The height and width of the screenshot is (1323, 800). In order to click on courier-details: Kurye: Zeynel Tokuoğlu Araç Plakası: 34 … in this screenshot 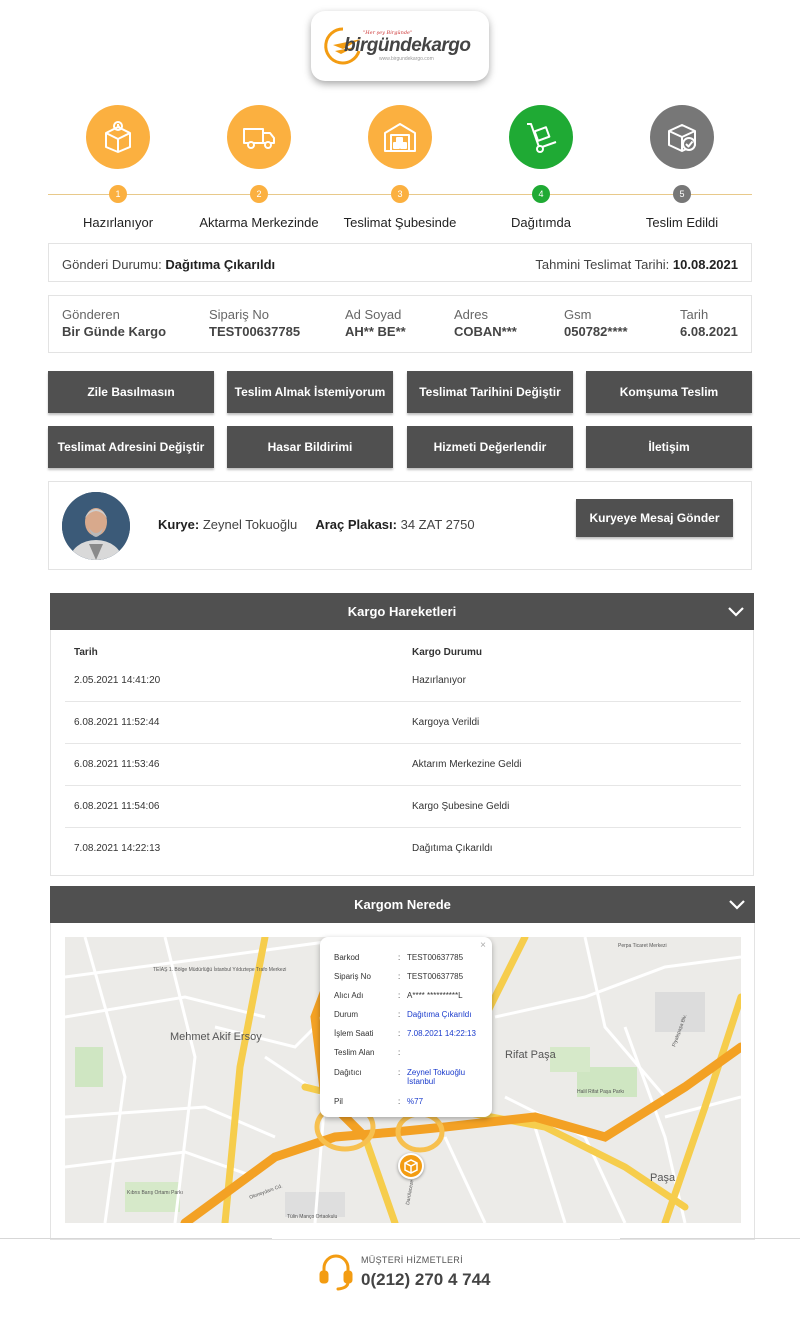, I will do `click(316, 524)`.